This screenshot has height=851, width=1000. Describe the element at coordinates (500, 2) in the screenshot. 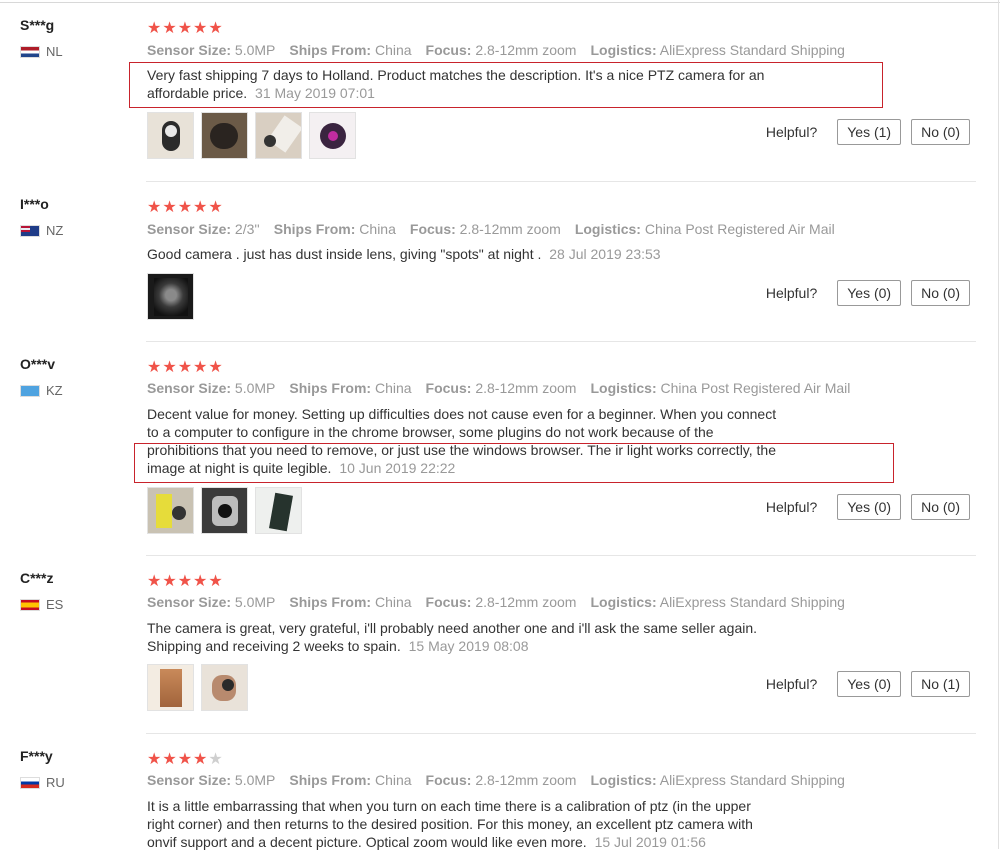

I see `top-border` at that location.